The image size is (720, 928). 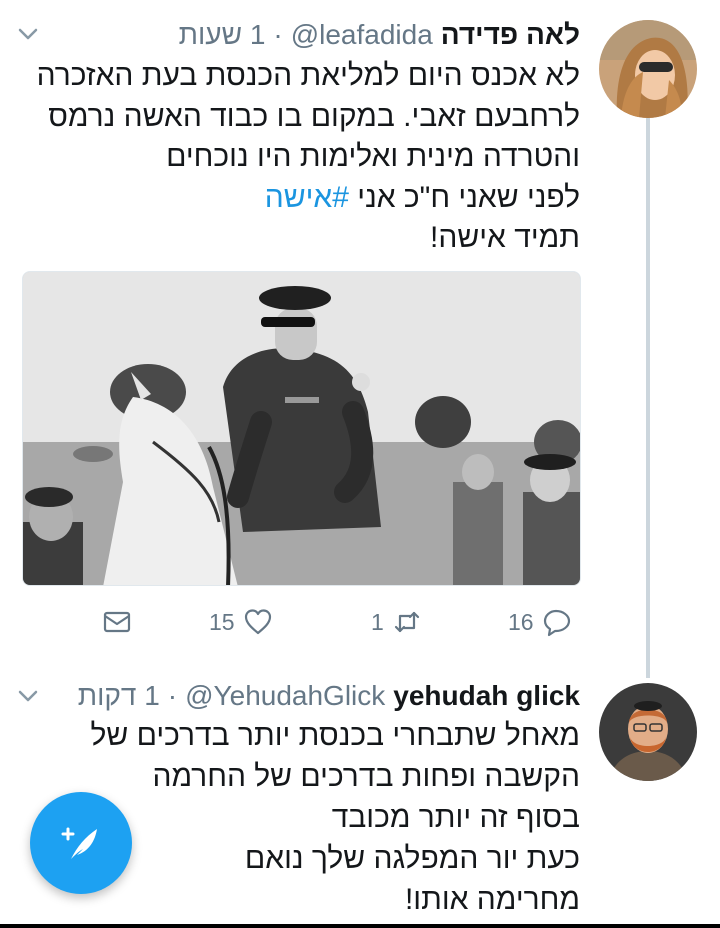 I want to click on tweet-text-line: תמיד אישה!, so click(x=505, y=237).